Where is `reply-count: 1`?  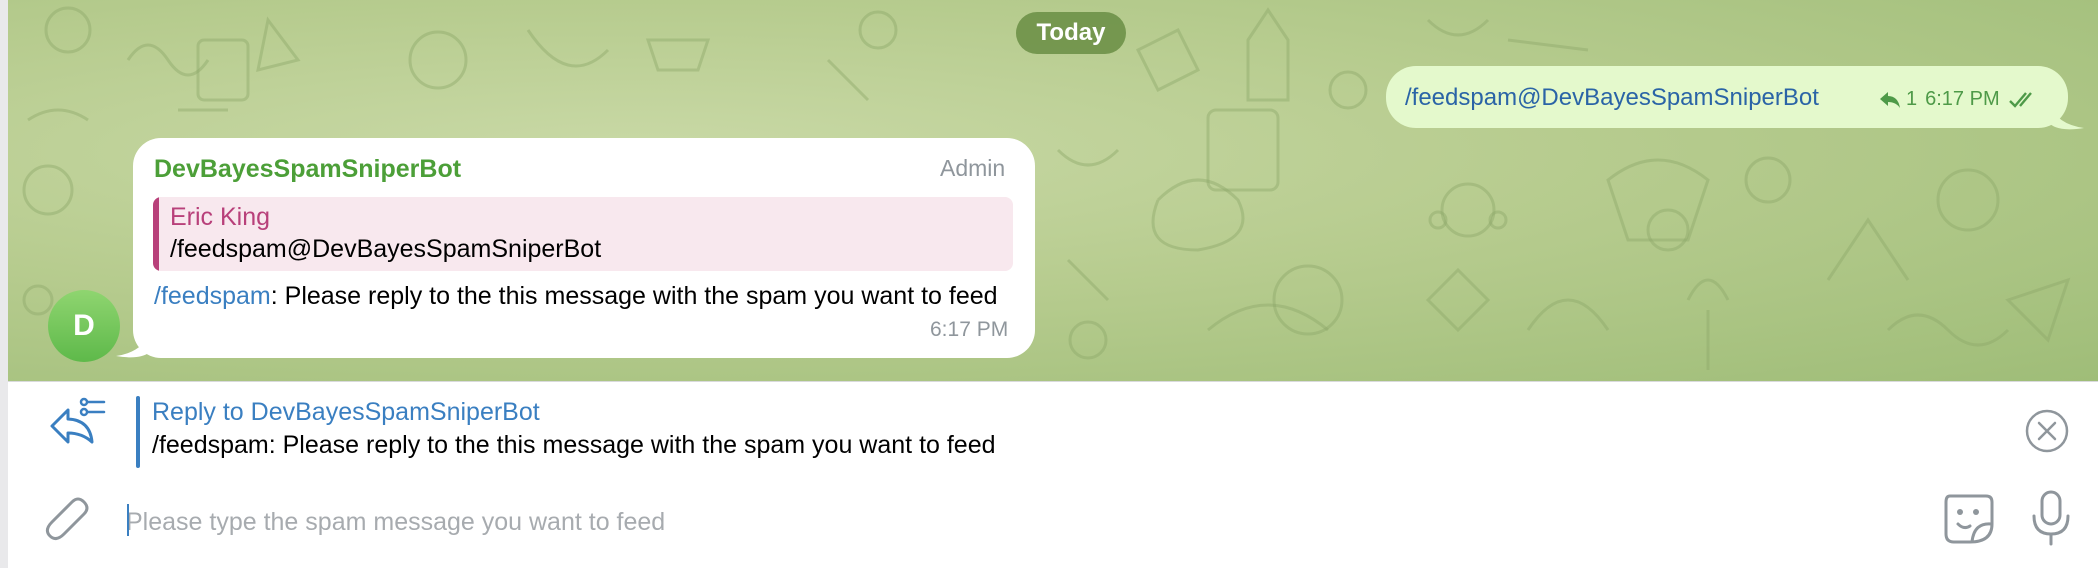 reply-count: 1 is located at coordinates (1912, 99).